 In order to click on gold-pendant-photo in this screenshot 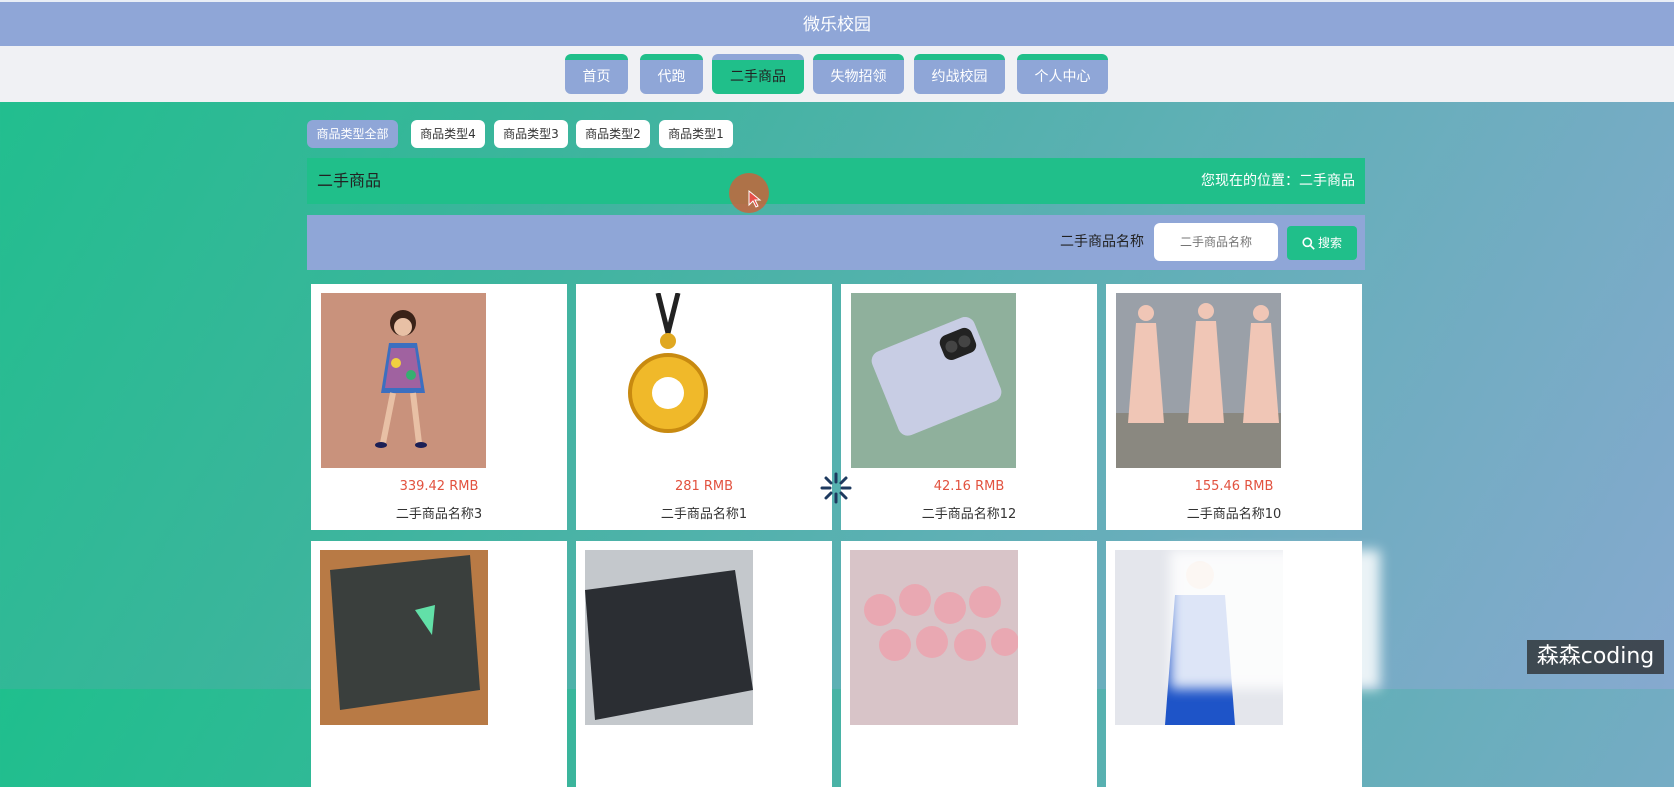, I will do `click(668, 380)`.